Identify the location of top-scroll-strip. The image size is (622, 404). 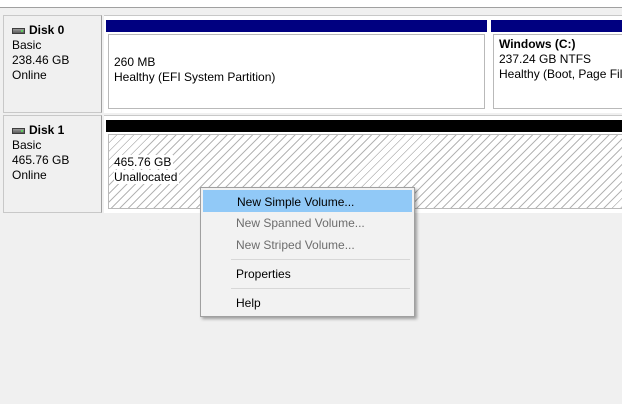
(311, 4).